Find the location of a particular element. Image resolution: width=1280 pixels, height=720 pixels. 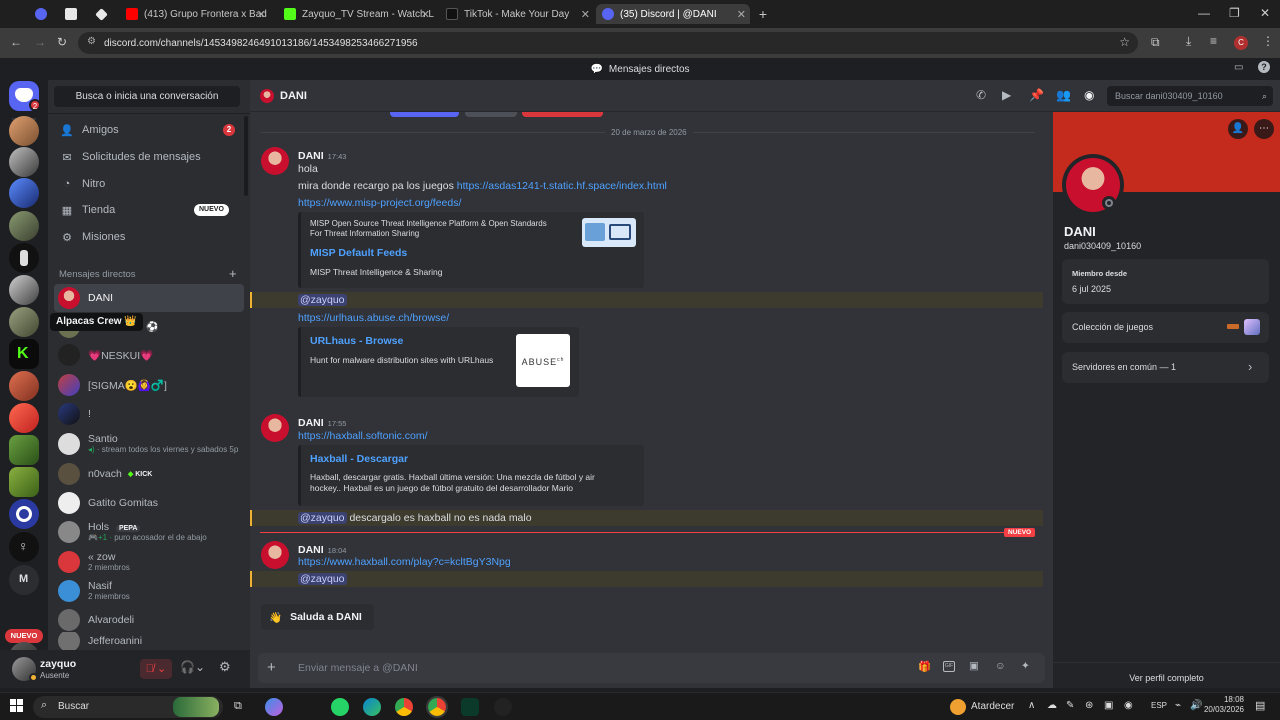

embed-thumbnail is located at coordinates (609, 232).